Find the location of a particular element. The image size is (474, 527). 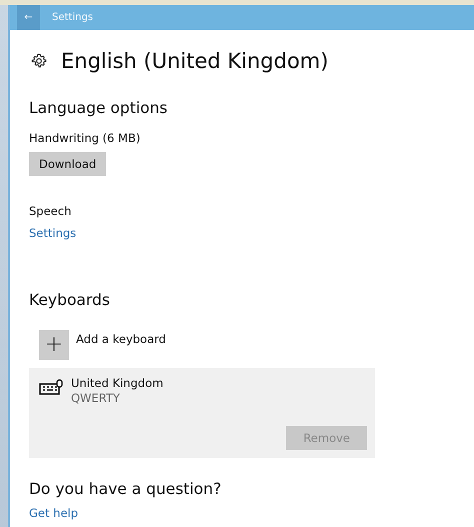

speech-label: Speech is located at coordinates (50, 211).